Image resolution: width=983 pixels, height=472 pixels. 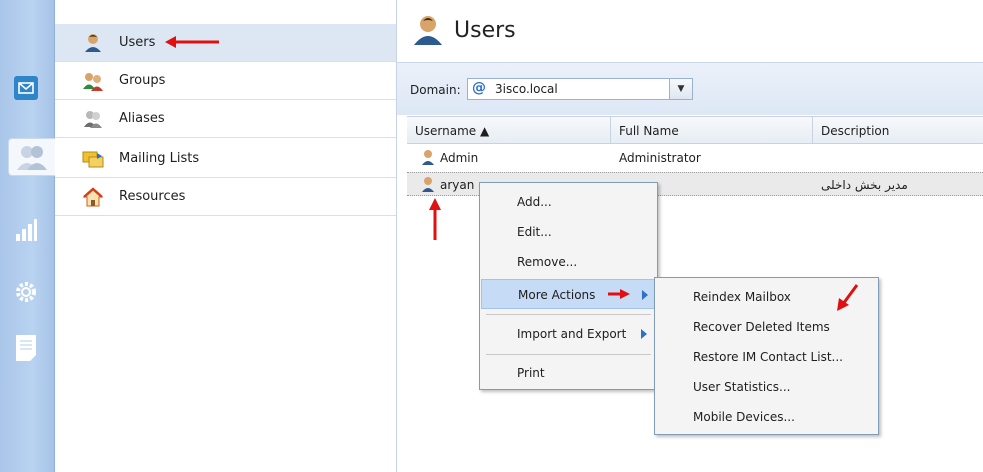 What do you see at coordinates (93, 82) in the screenshot?
I see `group-icon` at bounding box center [93, 82].